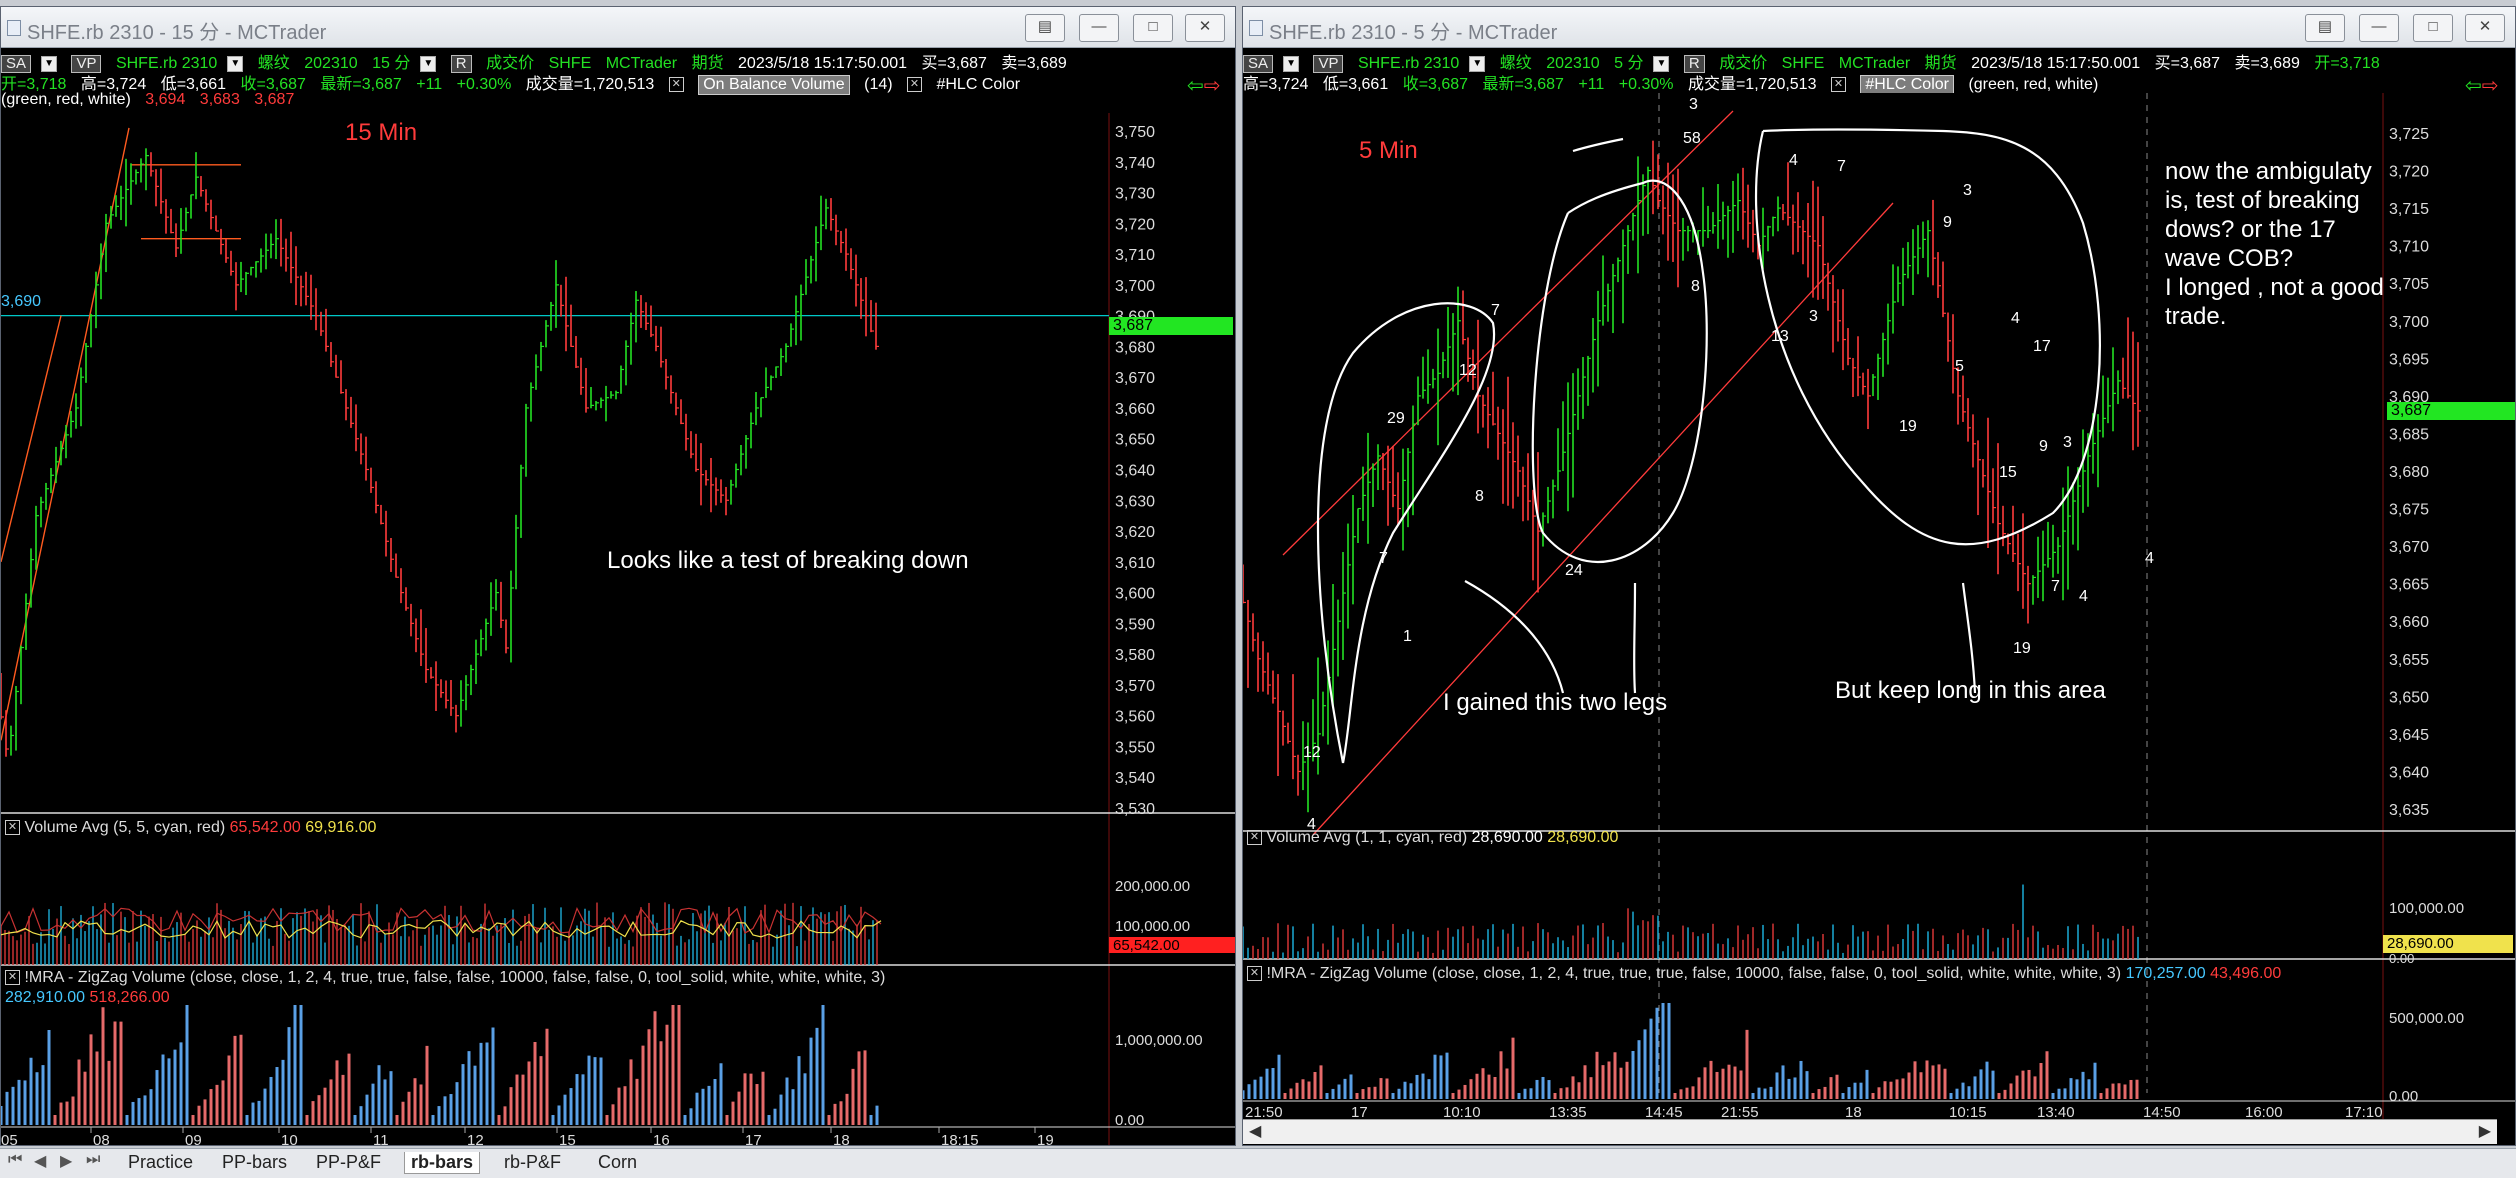 The image size is (2516, 1178). I want to click on price-axis-label: 3,730, so click(1135, 194).